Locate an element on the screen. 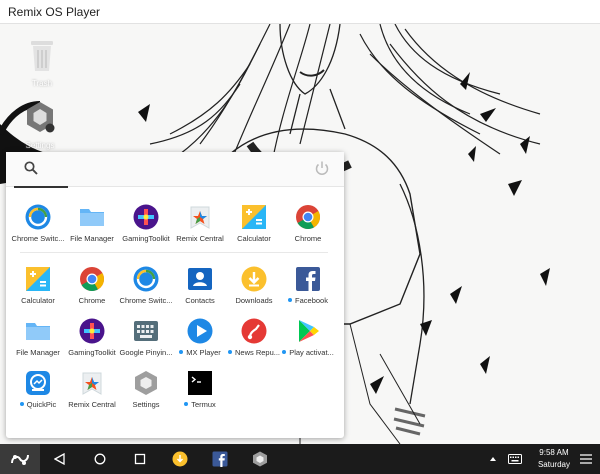 Image resolution: width=600 pixels, height=474 pixels. taskbar: 9:58 AM Saturday is located at coordinates (300, 459).